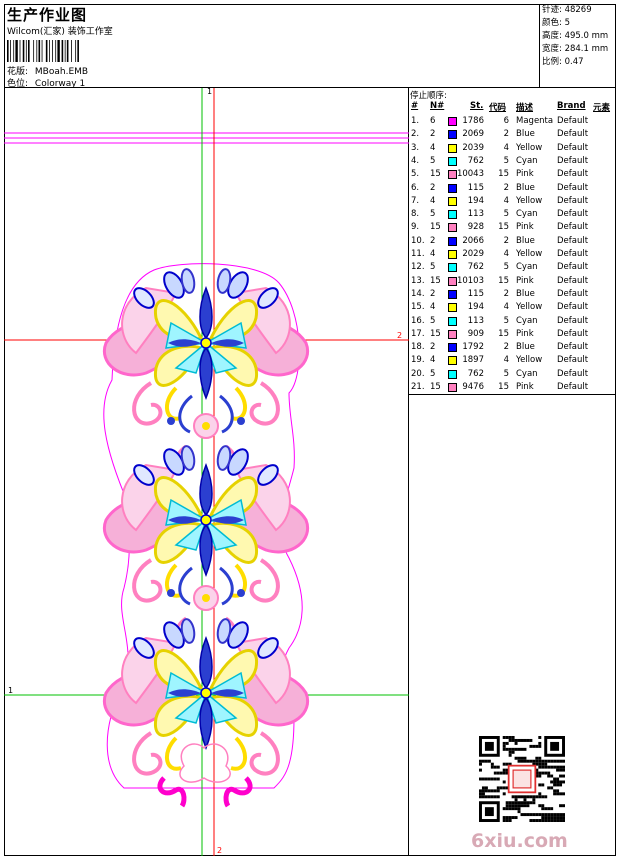 Image resolution: width=620 pixels, height=860 pixels. Describe the element at coordinates (602, 108) in the screenshot. I see `col-element: 元素` at that location.